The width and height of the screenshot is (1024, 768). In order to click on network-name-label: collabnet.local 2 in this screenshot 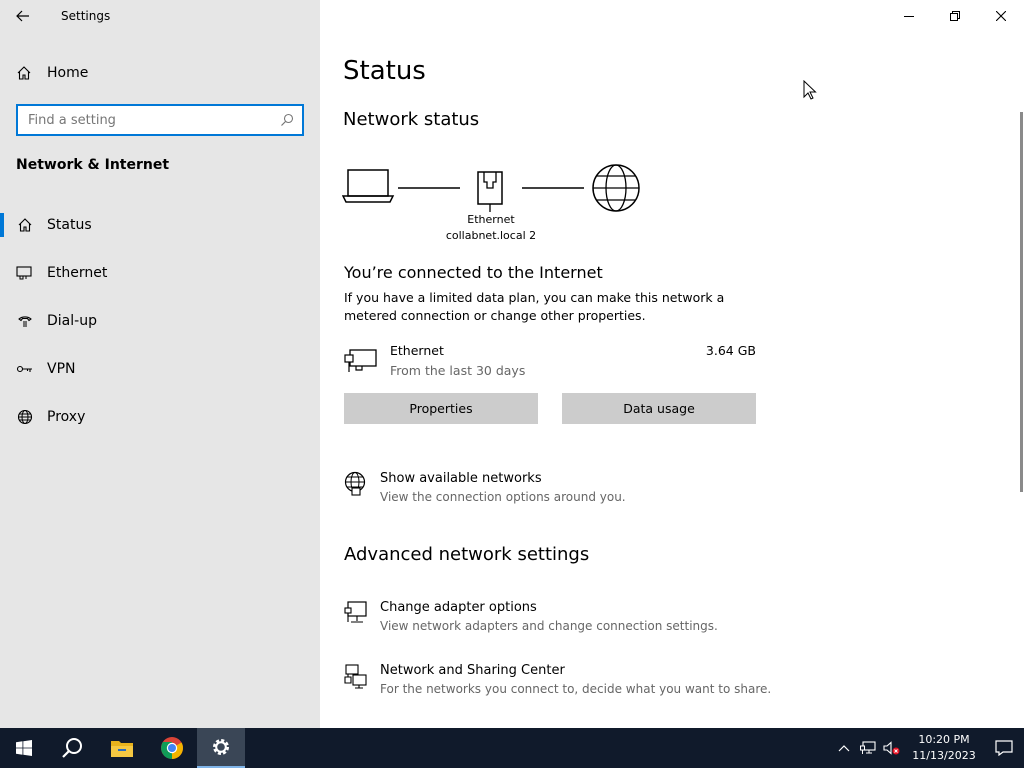, I will do `click(491, 235)`.